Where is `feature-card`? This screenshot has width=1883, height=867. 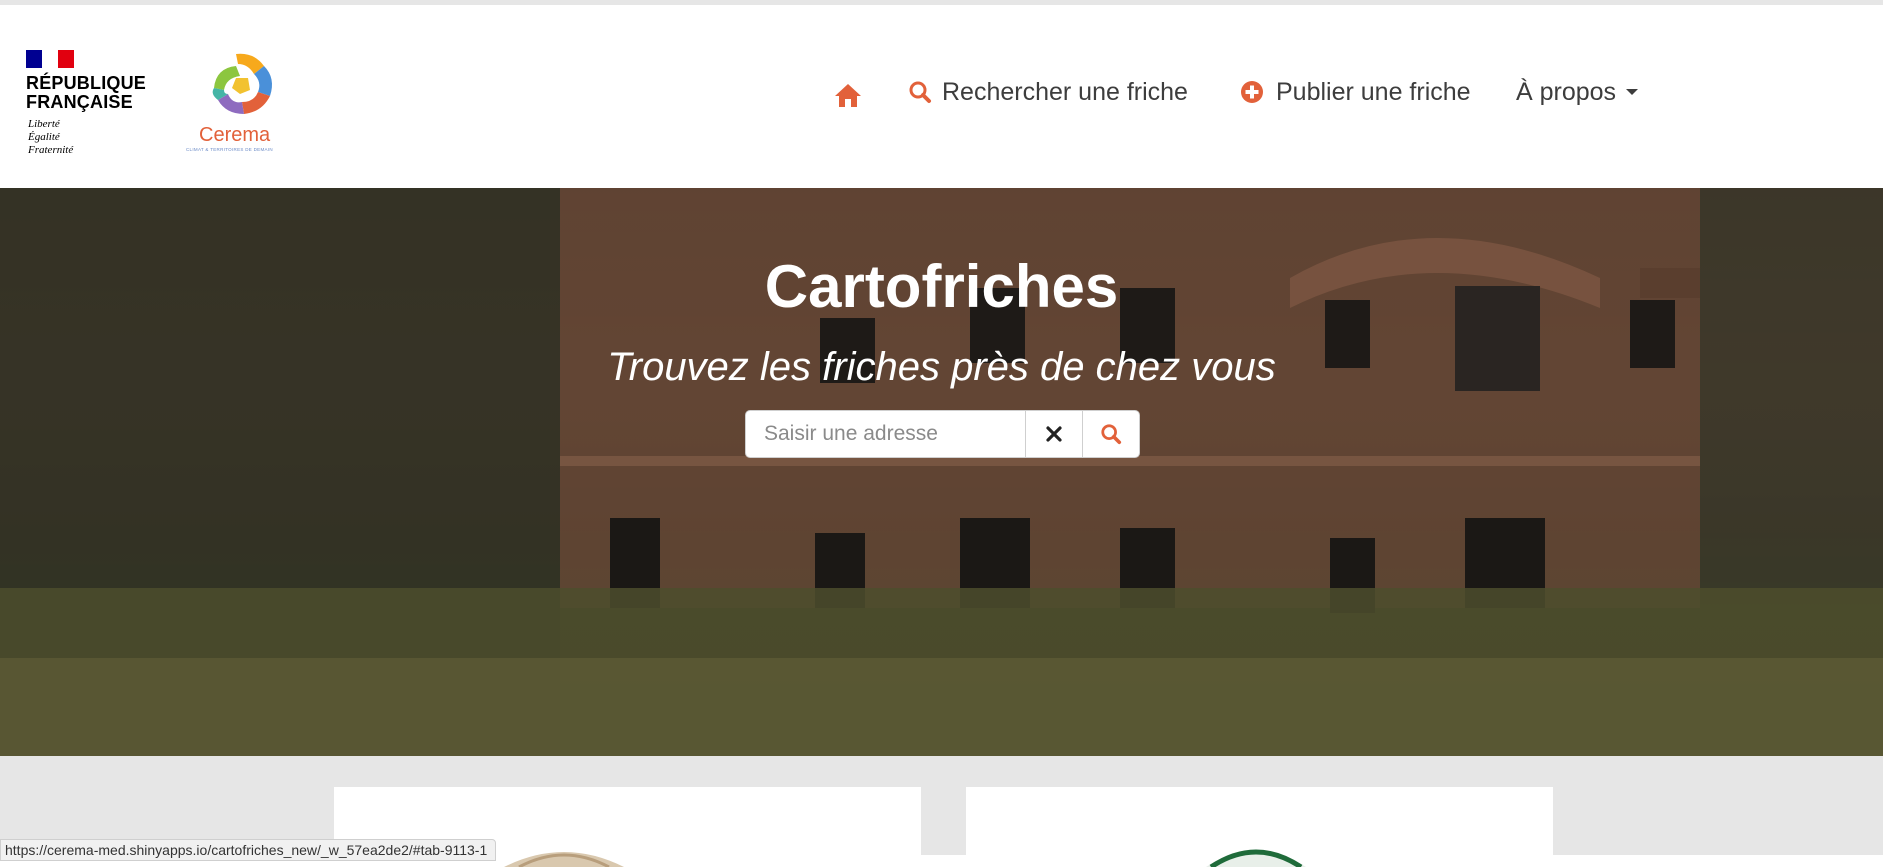 feature-card is located at coordinates (1259, 827).